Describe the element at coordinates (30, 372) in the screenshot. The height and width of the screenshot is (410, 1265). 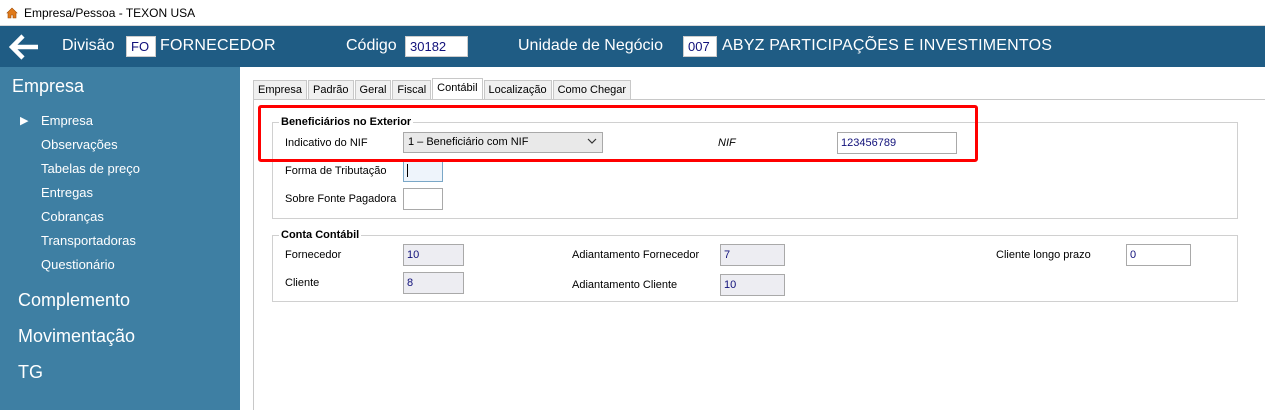
I see `sidebar-group-tg: TG` at that location.